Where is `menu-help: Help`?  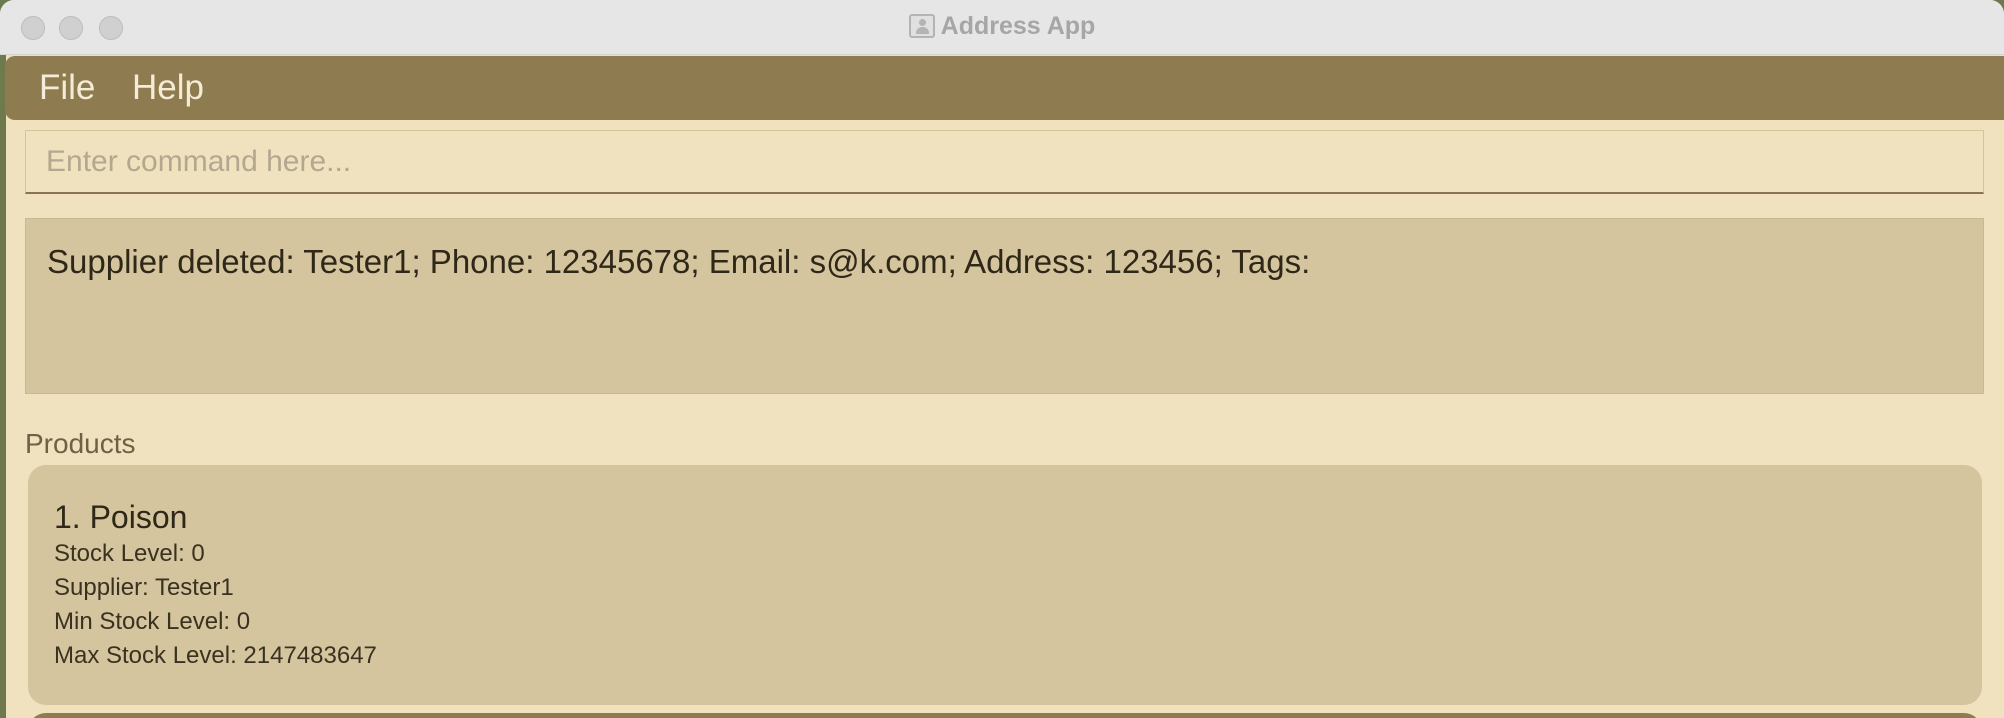 menu-help: Help is located at coordinates (168, 88).